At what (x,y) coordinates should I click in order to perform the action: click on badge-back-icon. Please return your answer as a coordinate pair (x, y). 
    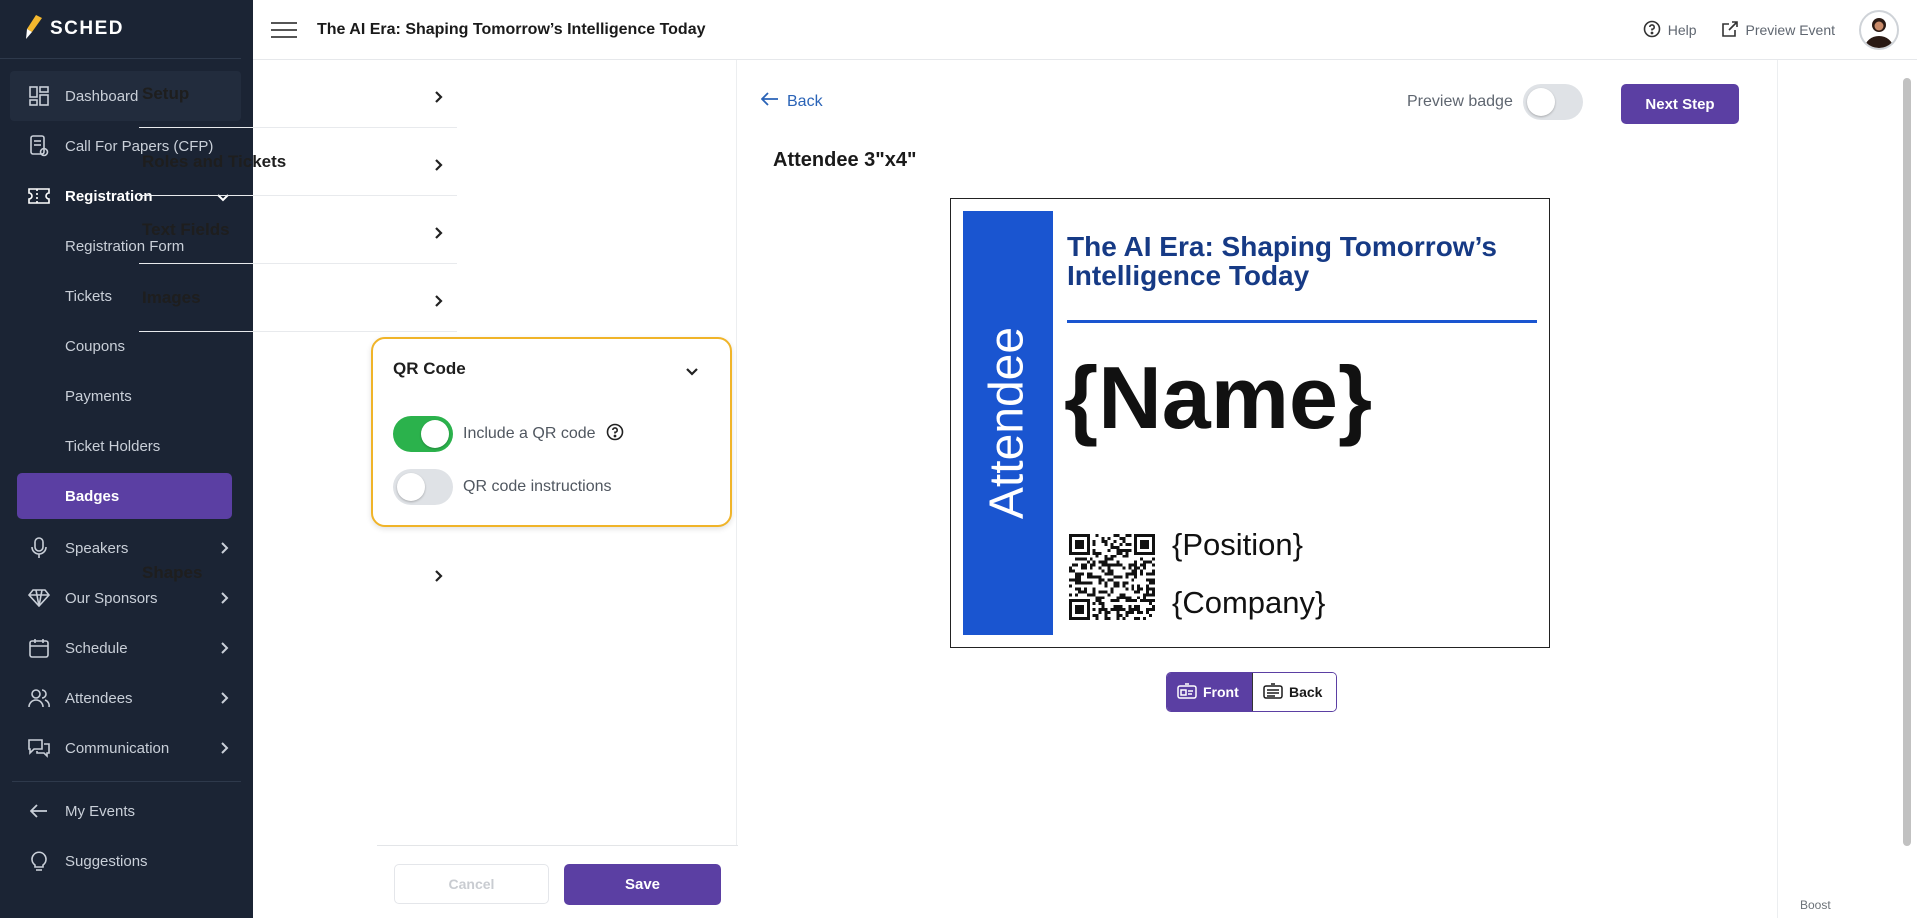
    Looking at the image, I should click on (1276, 692).